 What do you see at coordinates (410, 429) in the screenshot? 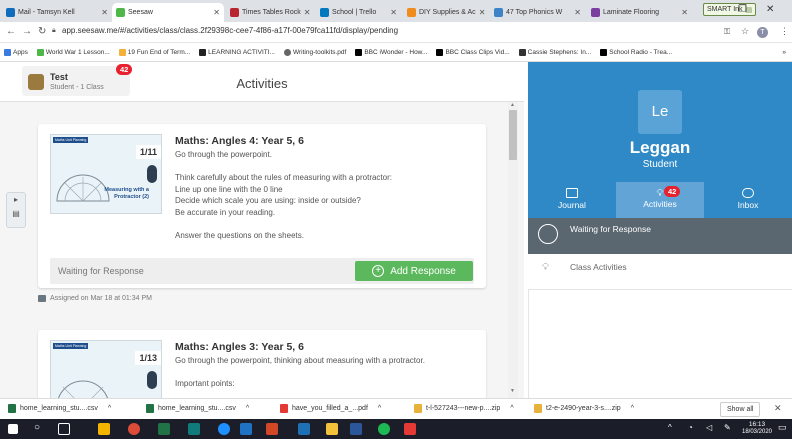
I see `acrobat-icon` at bounding box center [410, 429].